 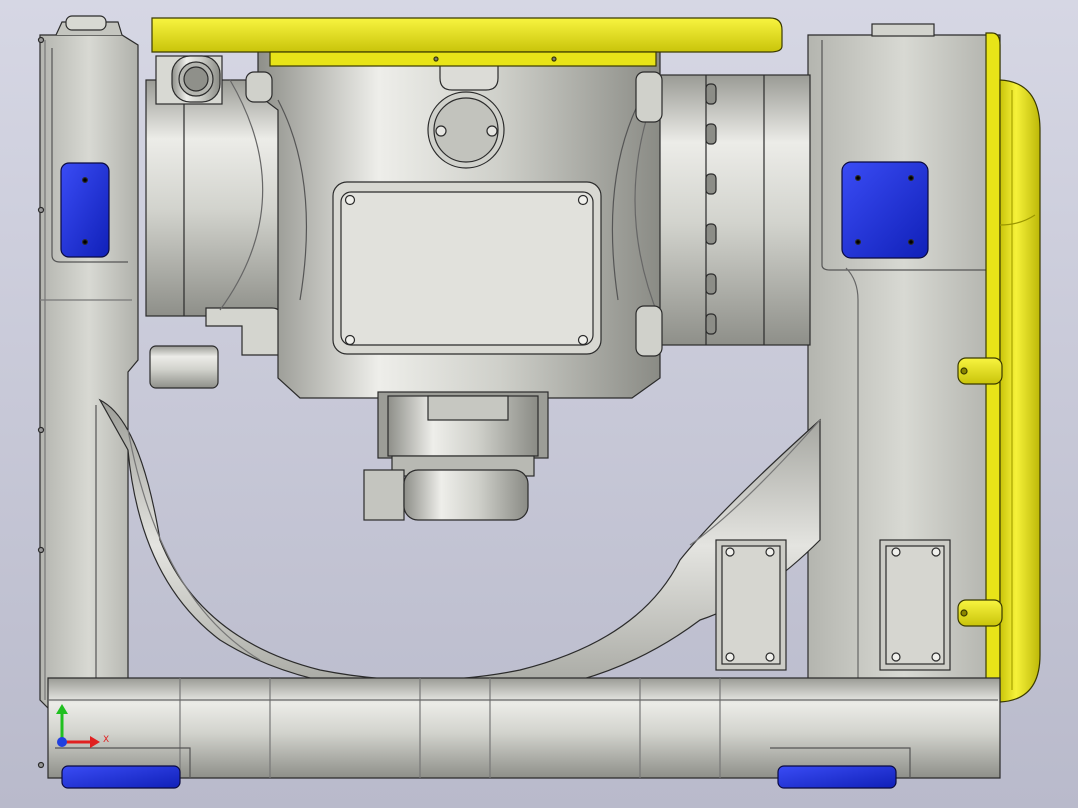 I want to click on bottom-right-blue-pad, so click(x=837, y=777).